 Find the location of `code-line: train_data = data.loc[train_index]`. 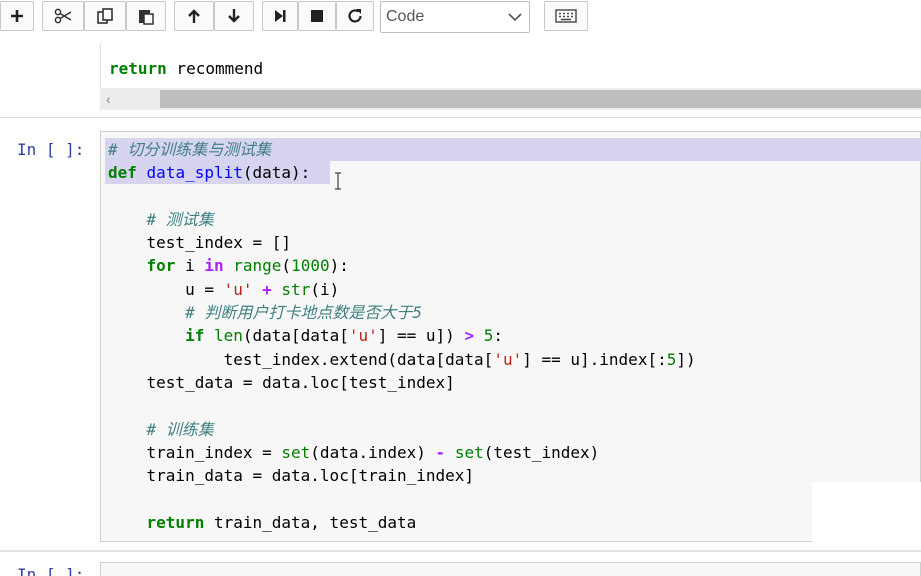

code-line: train_data = data.loc[train_index] is located at coordinates (291, 476).